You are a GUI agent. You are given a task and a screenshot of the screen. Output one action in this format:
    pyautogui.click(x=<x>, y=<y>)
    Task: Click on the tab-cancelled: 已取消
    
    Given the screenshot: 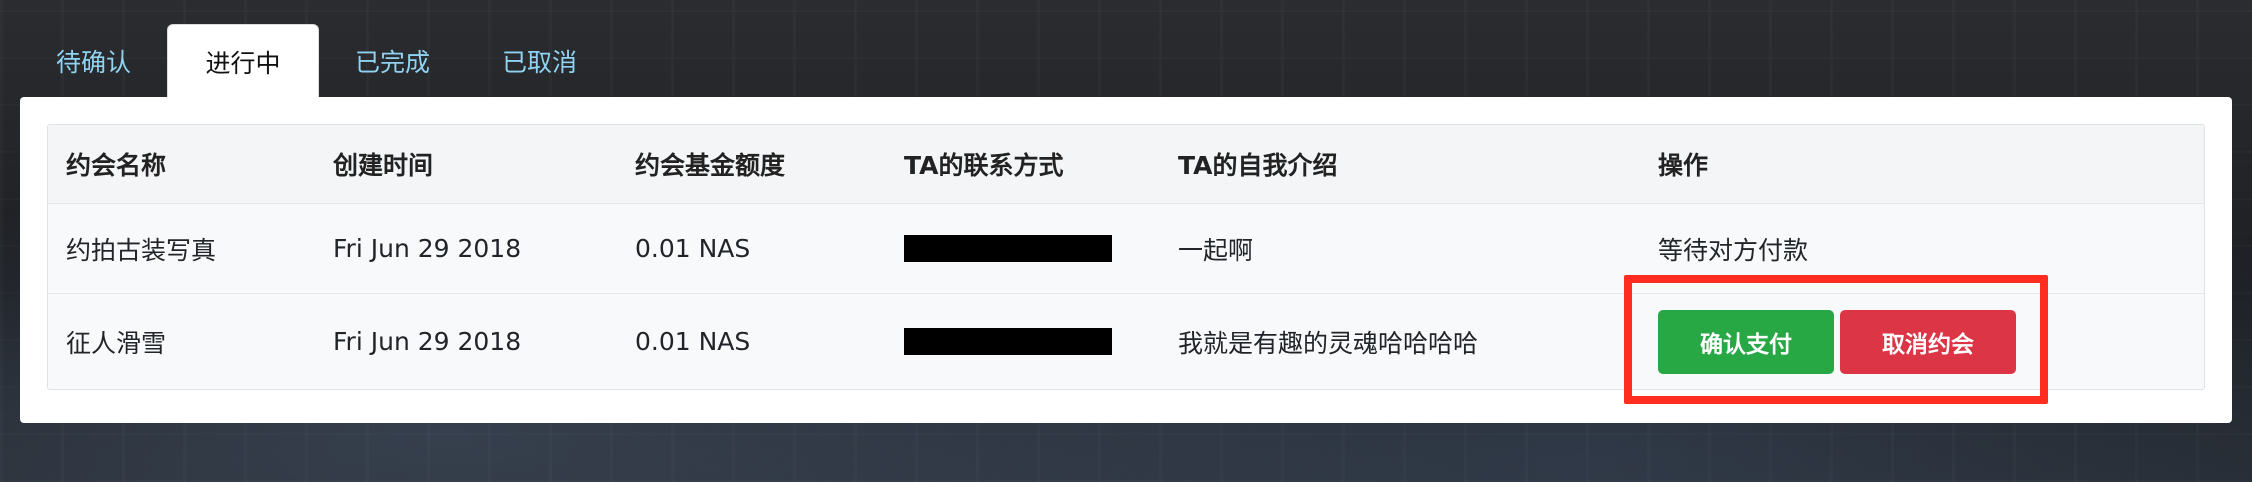 What is the action you would take?
    pyautogui.click(x=539, y=61)
    